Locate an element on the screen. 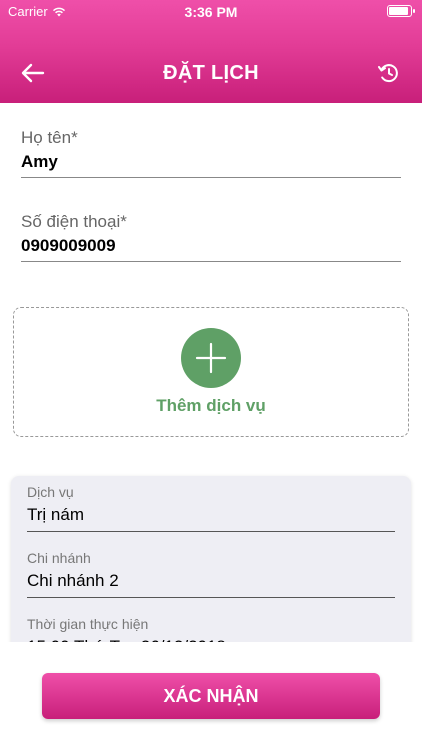 This screenshot has height=750, width=422. add-service-label: Thêm dịch vụ is located at coordinates (211, 405).